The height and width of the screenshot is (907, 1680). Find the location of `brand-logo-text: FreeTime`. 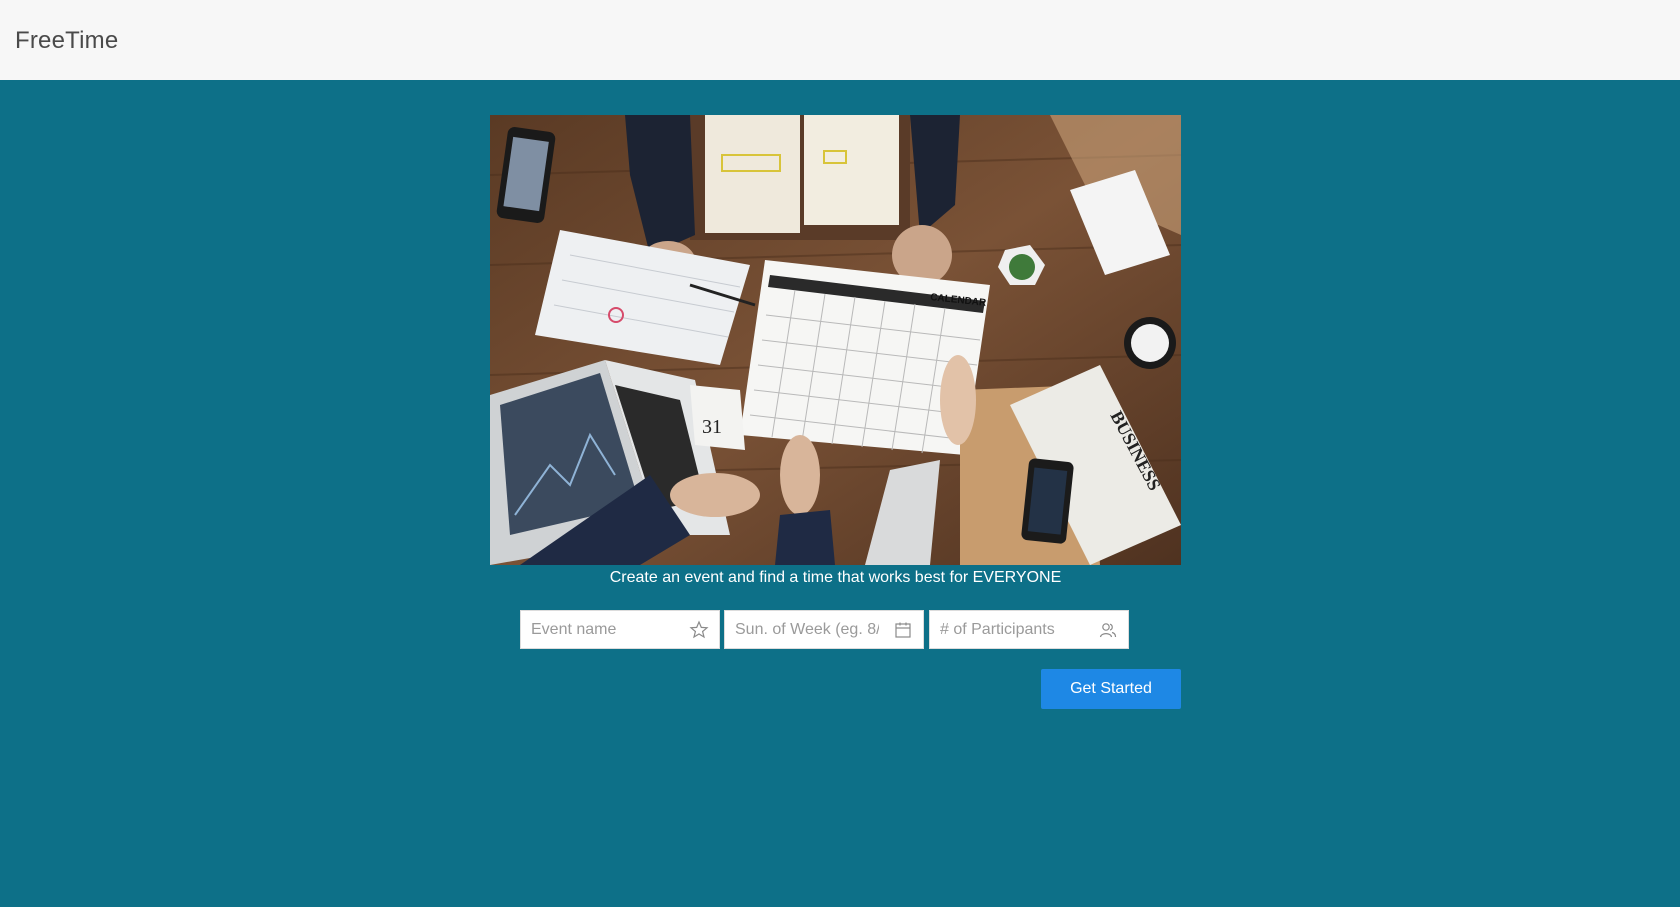

brand-logo-text: FreeTime is located at coordinates (66, 41).